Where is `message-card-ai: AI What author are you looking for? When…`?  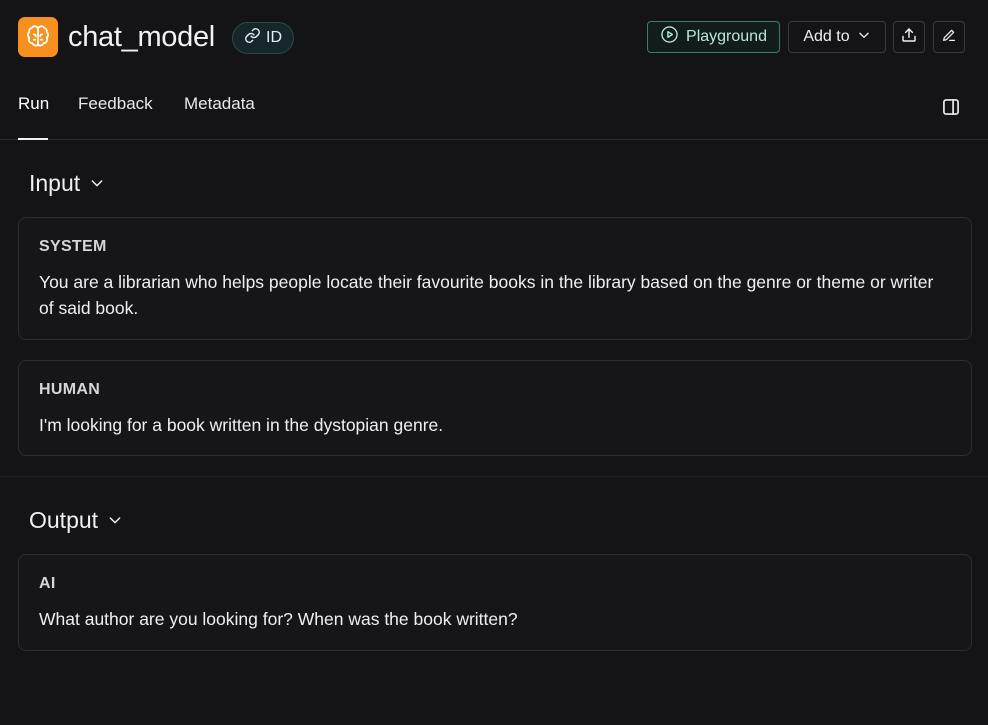 message-card-ai: AI What author are you looking for? When… is located at coordinates (495, 602).